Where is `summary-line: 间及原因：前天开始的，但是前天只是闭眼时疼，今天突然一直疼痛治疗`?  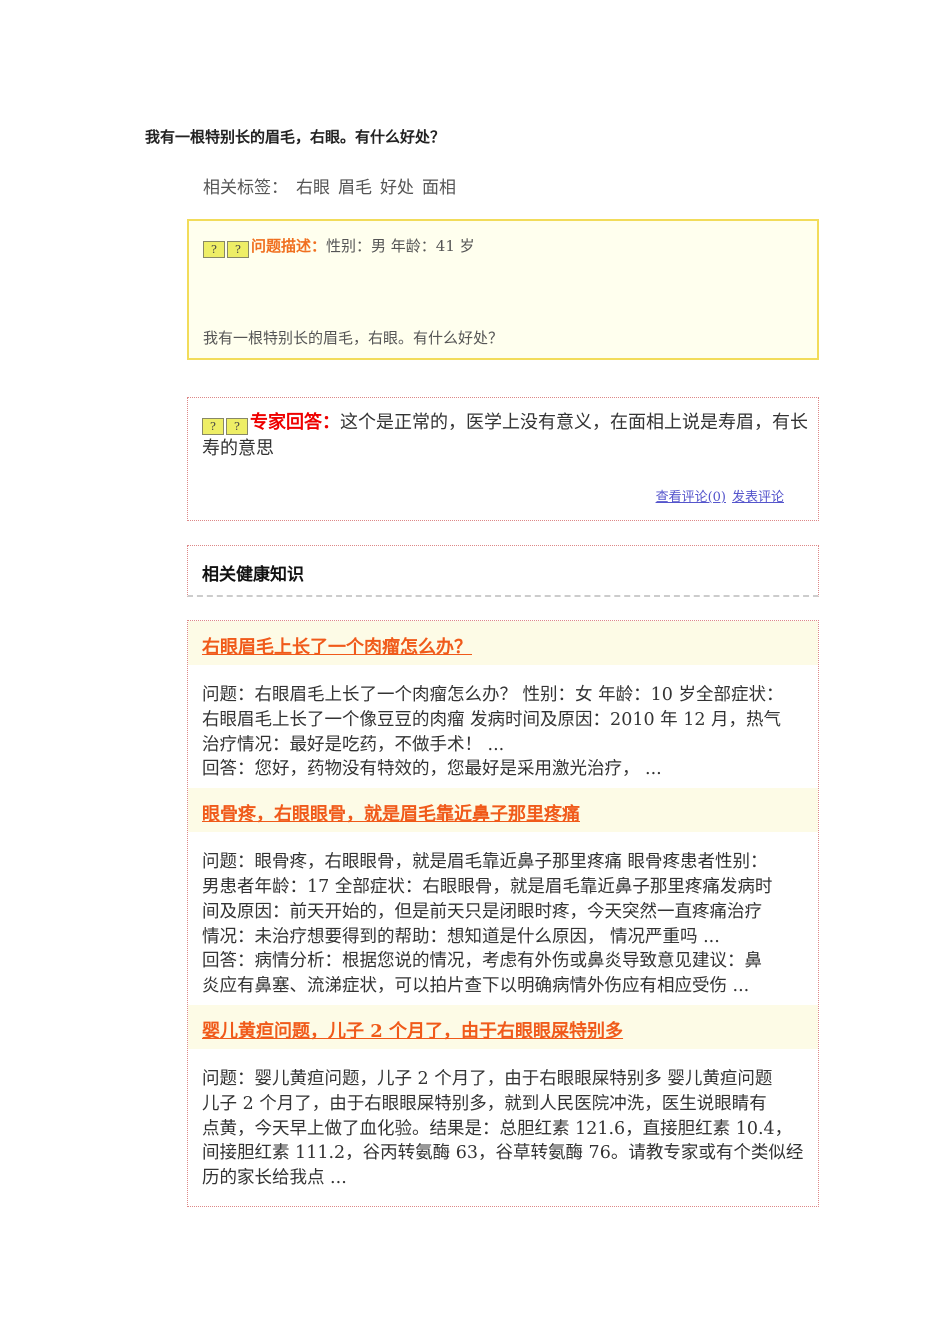 summary-line: 间及原因：前天开始的，但是前天只是闭眼时疼，今天突然一直疼痛治疗 is located at coordinates (482, 911).